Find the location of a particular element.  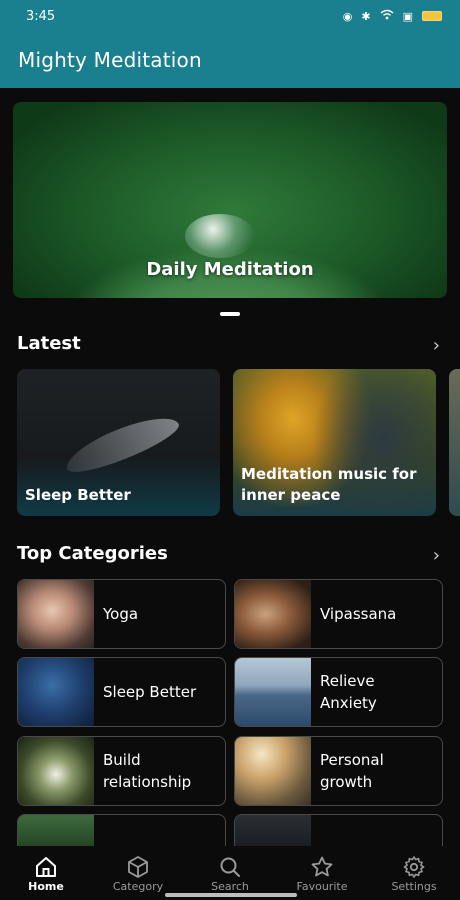

latest-see-all-chevron-icon: › is located at coordinates (436, 345).